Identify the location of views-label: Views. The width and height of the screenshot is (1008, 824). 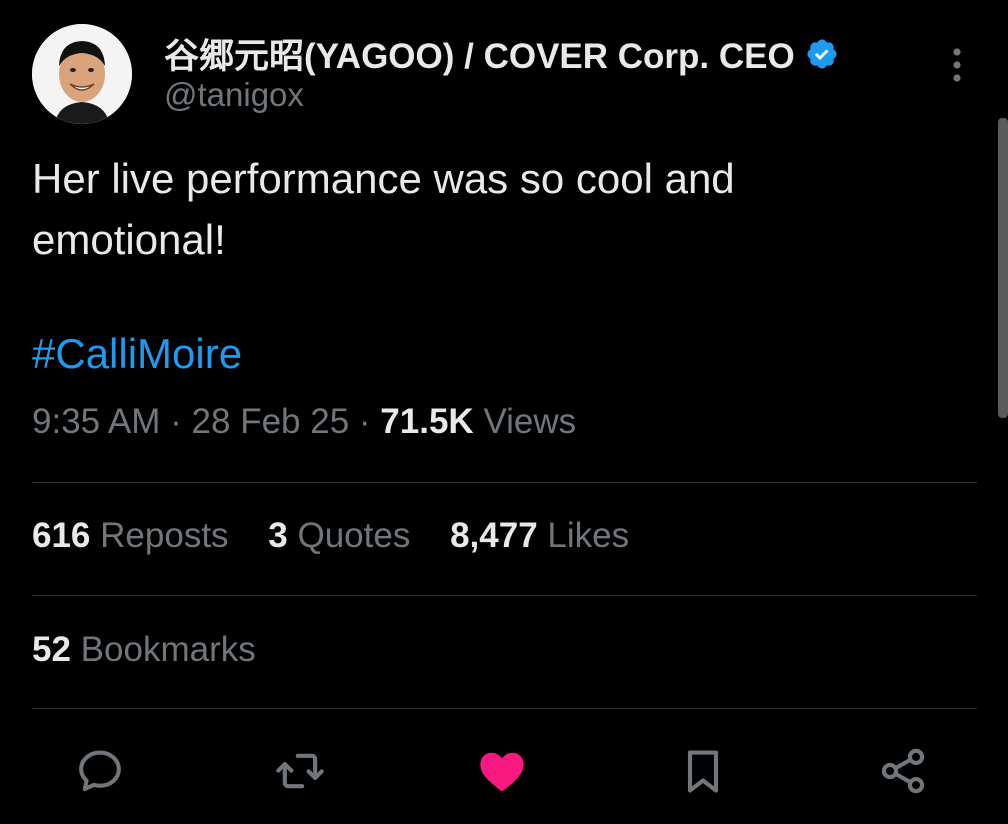
(530, 421).